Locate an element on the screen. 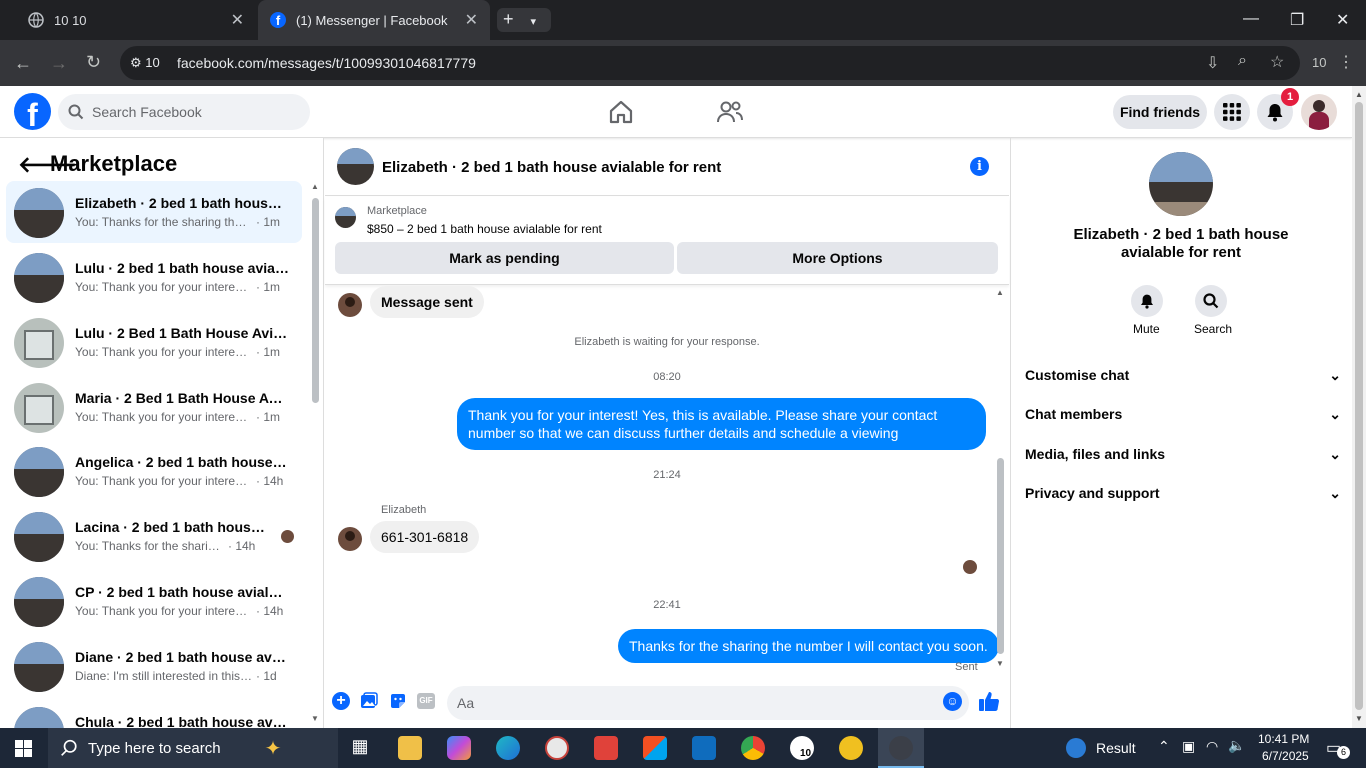  mute-button is located at coordinates (1147, 301).